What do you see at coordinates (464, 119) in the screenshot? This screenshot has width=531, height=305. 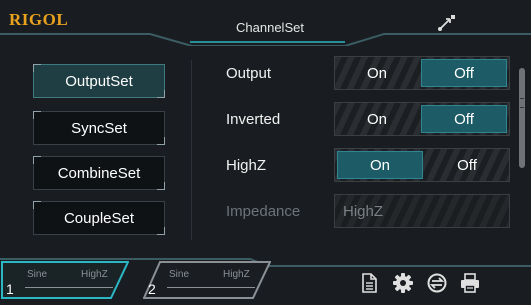 I see `inverted-off-option: Off` at bounding box center [464, 119].